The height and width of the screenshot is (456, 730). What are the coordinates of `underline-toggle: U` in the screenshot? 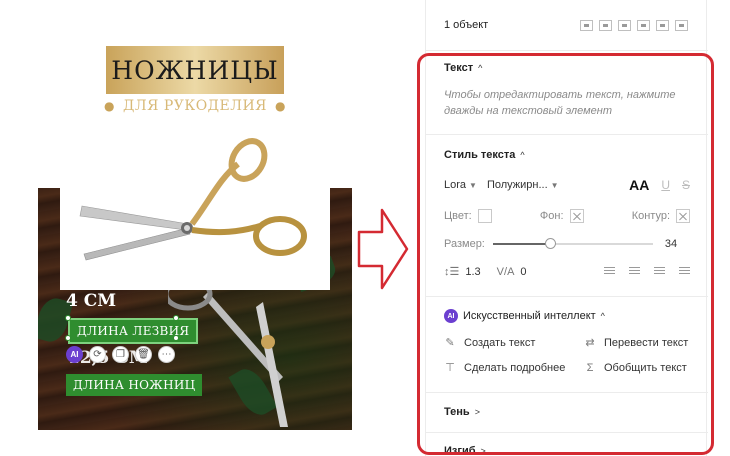 It's located at (665, 185).